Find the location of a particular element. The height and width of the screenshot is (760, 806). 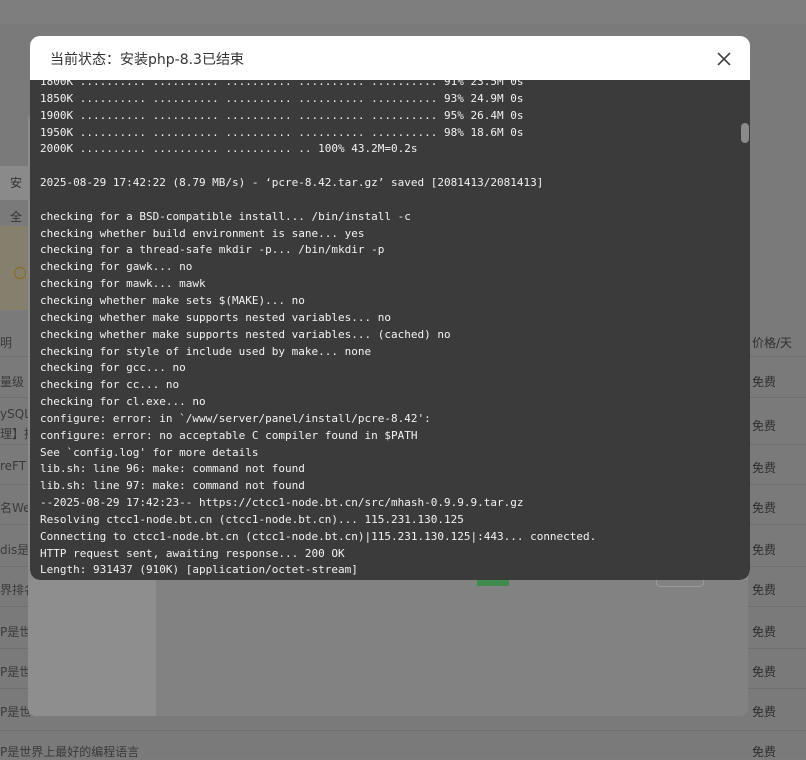

scrollbar-thumb is located at coordinates (745, 133).